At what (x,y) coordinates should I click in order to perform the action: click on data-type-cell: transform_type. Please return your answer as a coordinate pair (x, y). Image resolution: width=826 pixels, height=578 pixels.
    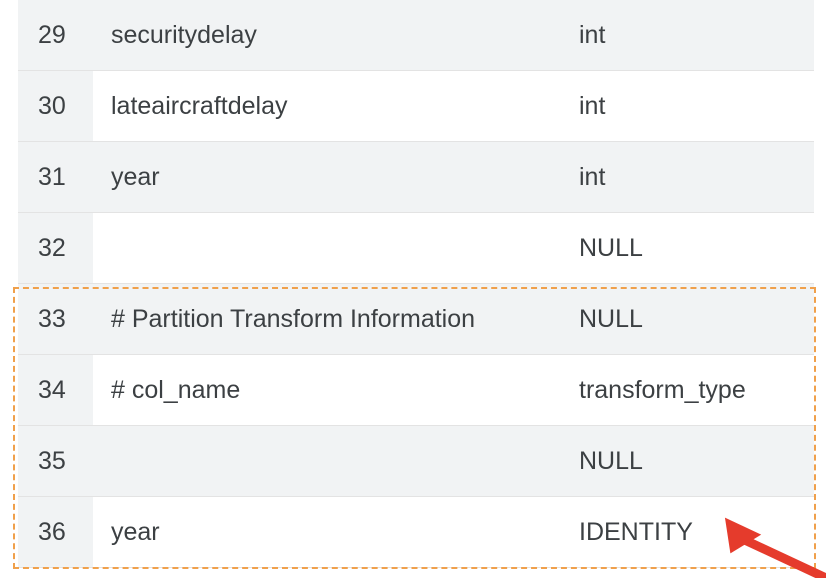
    Looking at the image, I should click on (662, 389).